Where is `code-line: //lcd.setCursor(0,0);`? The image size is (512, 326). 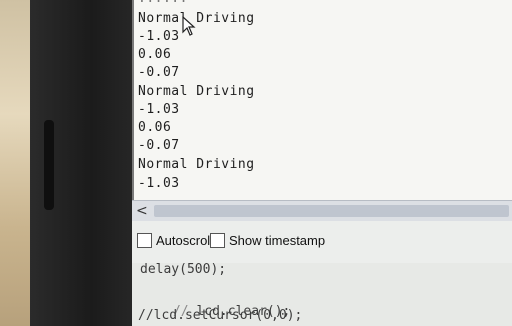
code-line: //lcd.setCursor(0,0); is located at coordinates (220, 315).